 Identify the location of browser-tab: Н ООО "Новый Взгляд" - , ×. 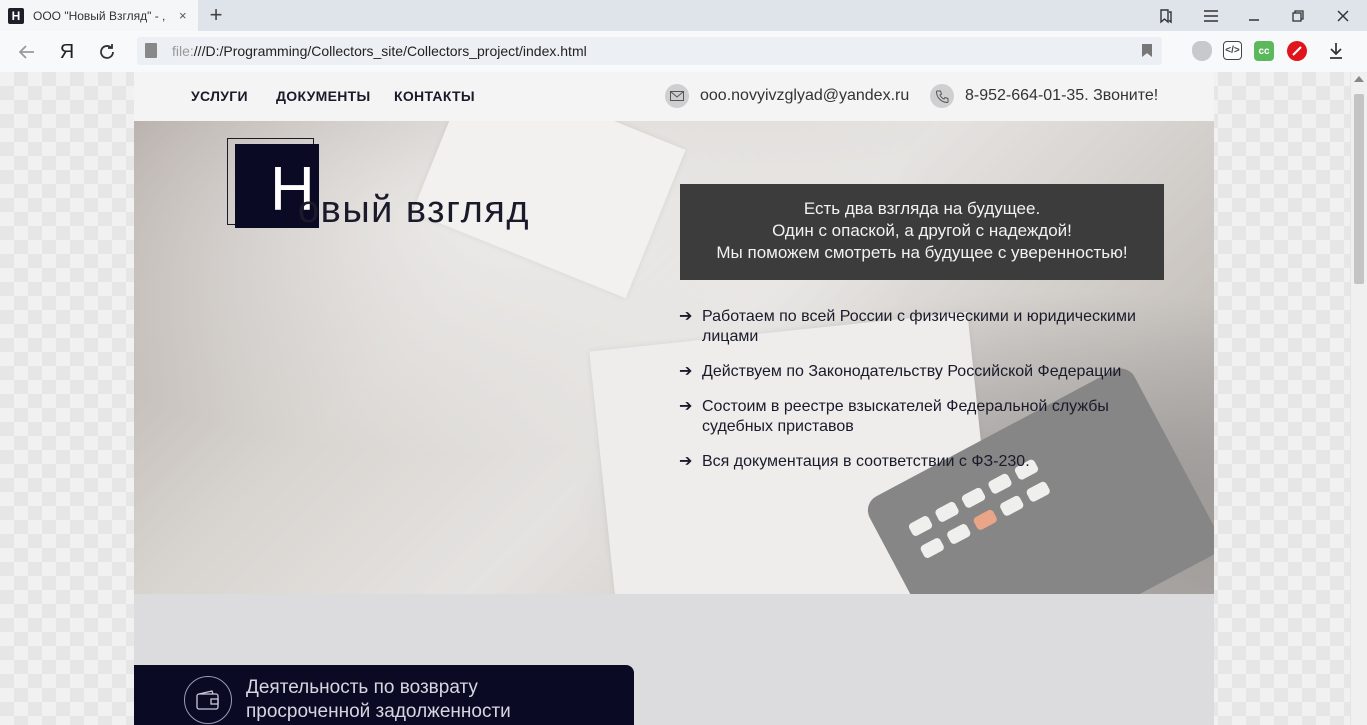
(99, 15).